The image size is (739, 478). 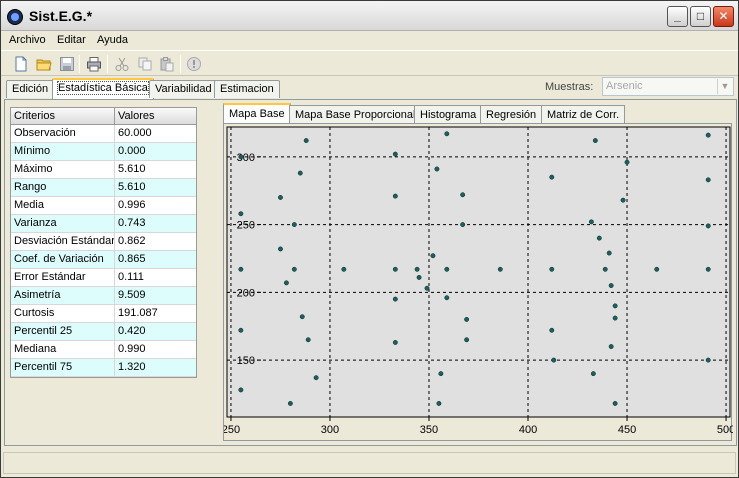 I want to click on tab-regresion: Regresión, so click(x=511, y=114).